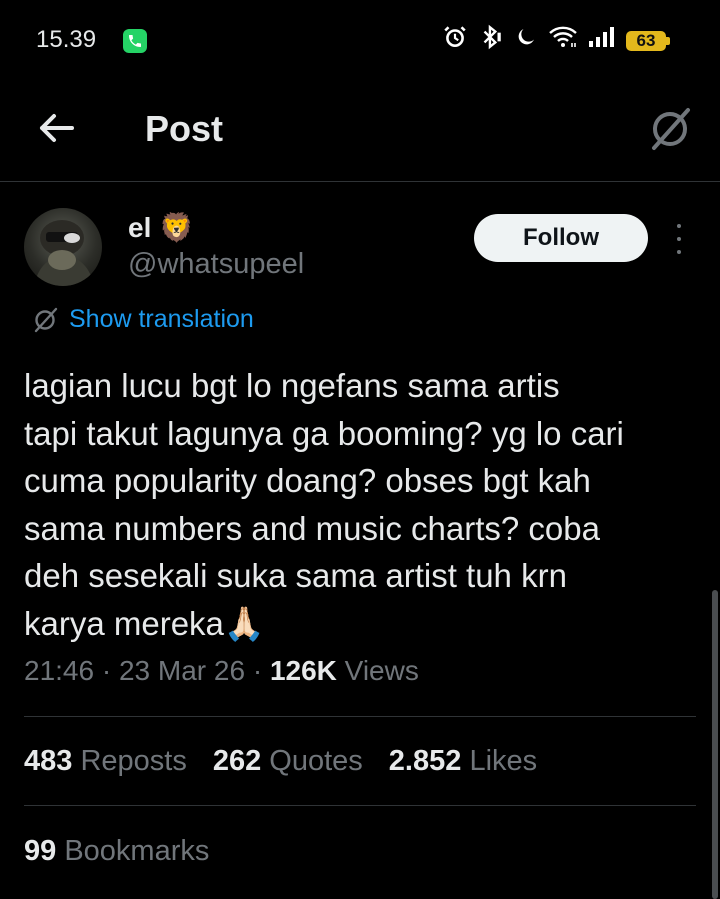  What do you see at coordinates (140, 227) in the screenshot?
I see `display-name-text: el` at bounding box center [140, 227].